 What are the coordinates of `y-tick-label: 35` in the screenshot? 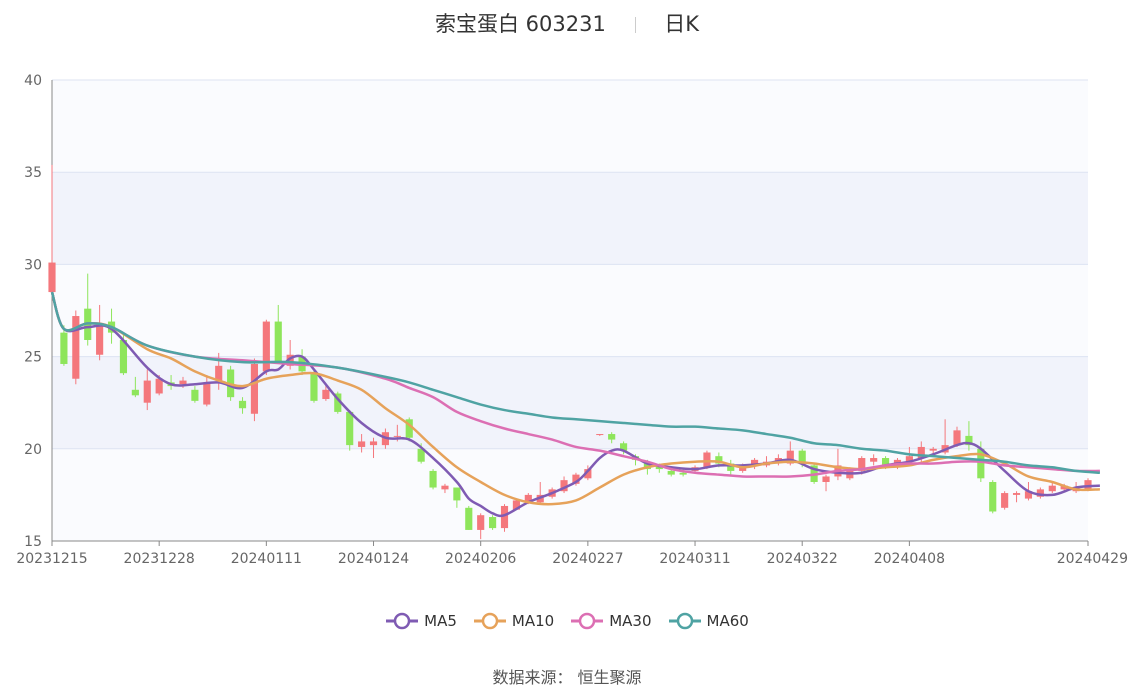 It's located at (33, 173).